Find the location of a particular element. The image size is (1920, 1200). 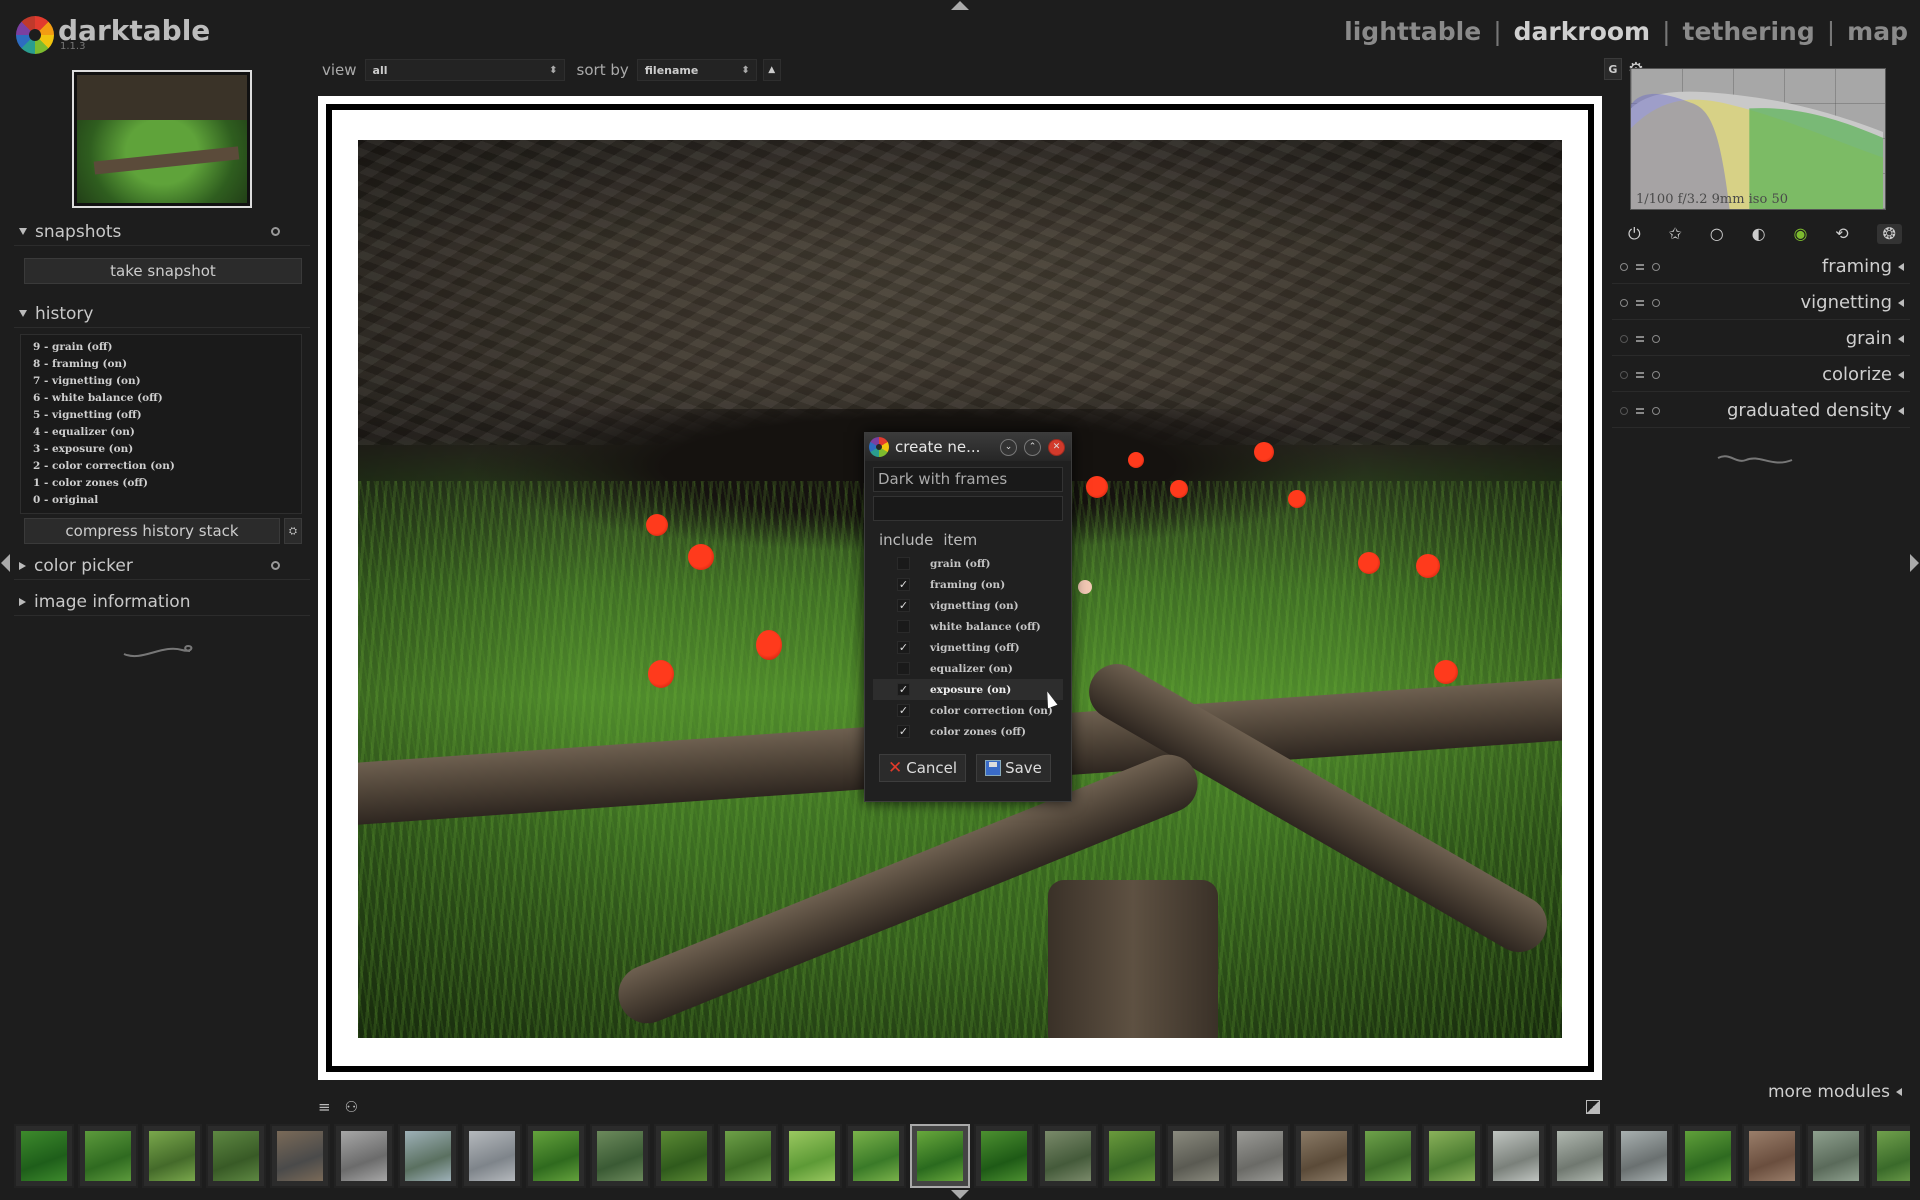

module-vignetting: vignetting is located at coordinates (1761, 303).